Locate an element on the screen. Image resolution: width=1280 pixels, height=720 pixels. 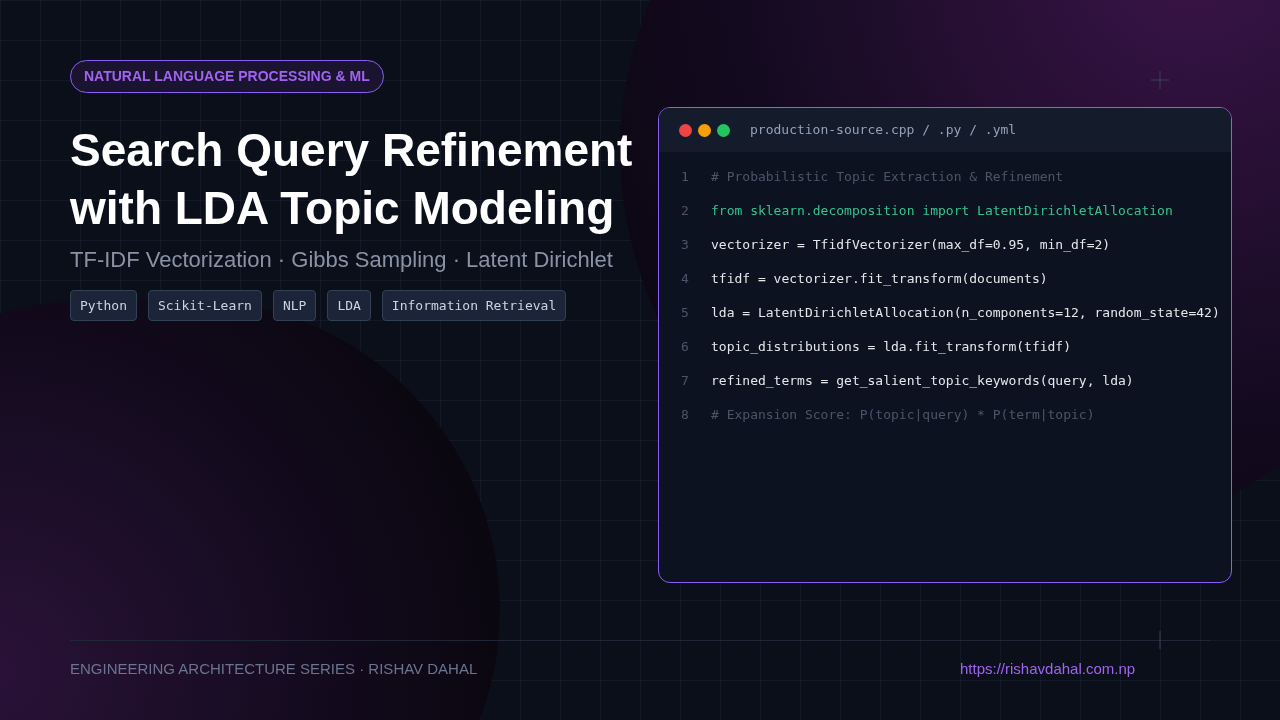
line-number: 2 is located at coordinates (685, 211).